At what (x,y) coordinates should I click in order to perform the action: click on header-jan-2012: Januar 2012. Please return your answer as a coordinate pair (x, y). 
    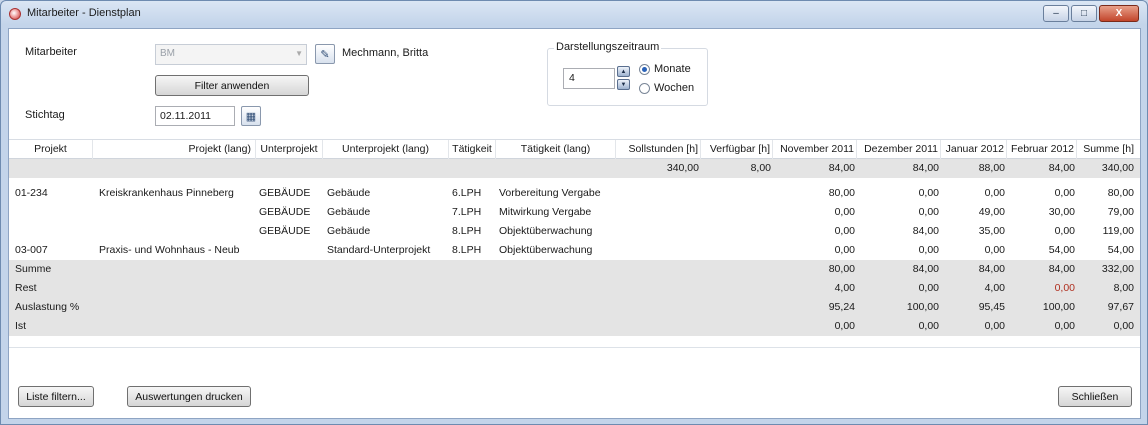
    Looking at the image, I should click on (974, 149).